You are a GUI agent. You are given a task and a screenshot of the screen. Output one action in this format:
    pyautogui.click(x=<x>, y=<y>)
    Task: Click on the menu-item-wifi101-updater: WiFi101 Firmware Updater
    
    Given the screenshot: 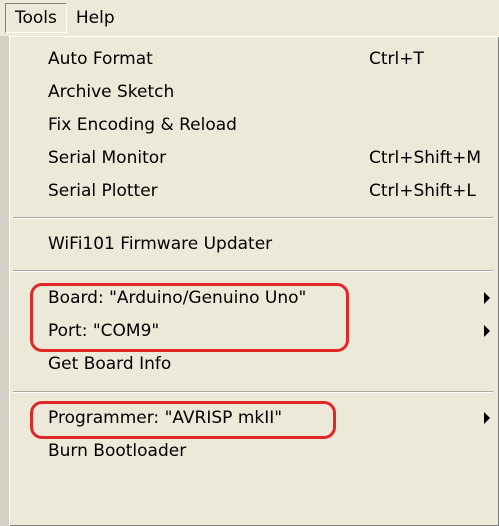 What is the action you would take?
    pyautogui.click(x=254, y=243)
    